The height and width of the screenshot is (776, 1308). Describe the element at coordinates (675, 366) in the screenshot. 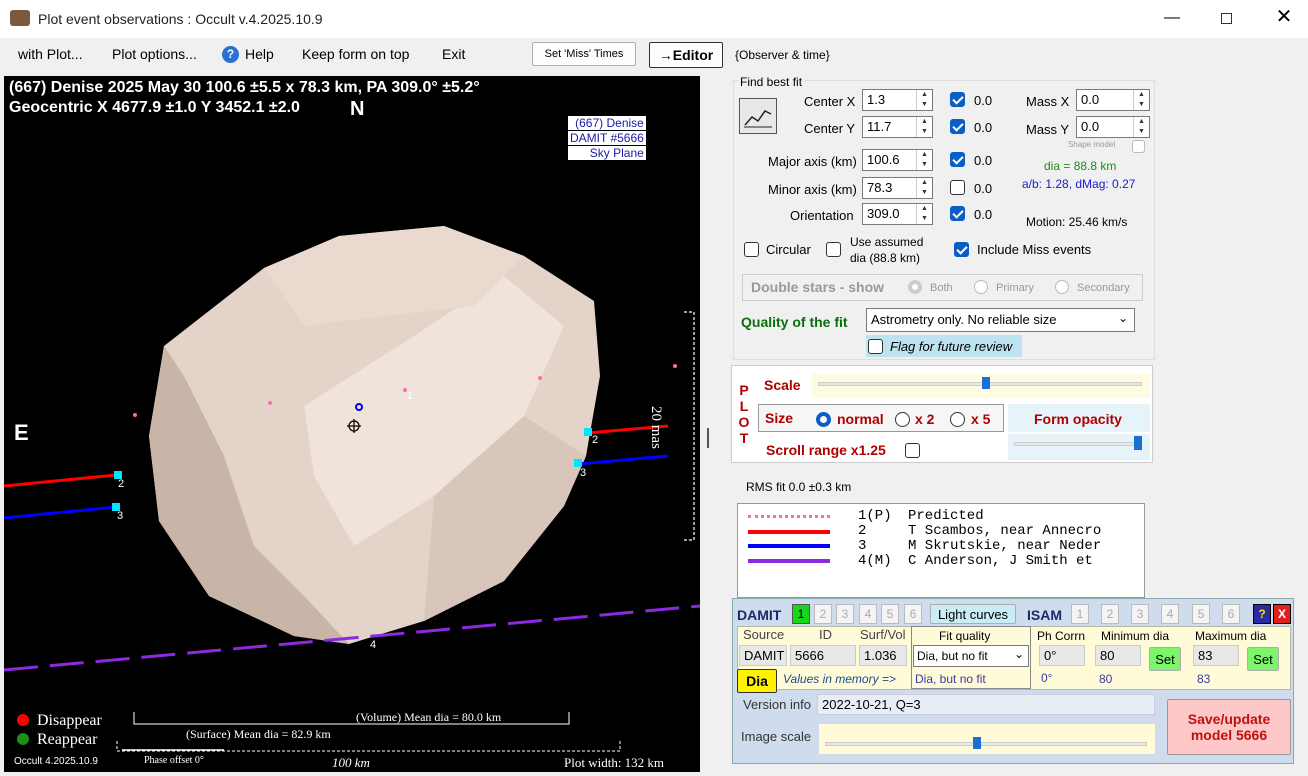

I see `predicted-dot` at that location.